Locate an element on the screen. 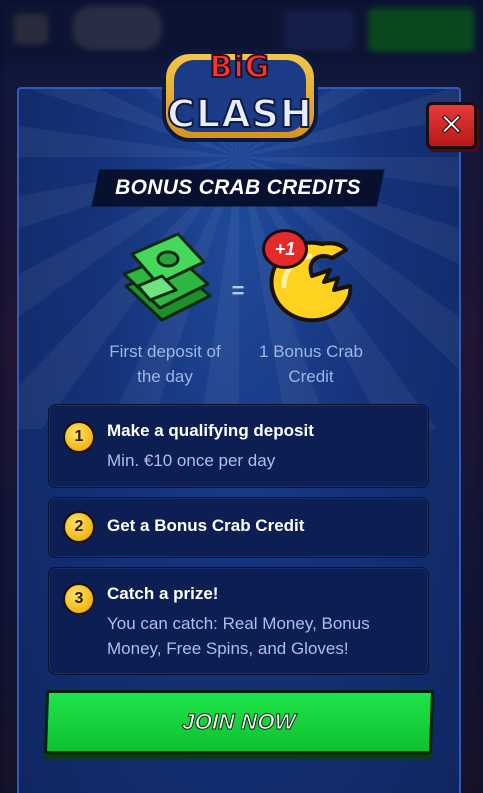  join-now-button: JOIN NOW is located at coordinates (239, 722).